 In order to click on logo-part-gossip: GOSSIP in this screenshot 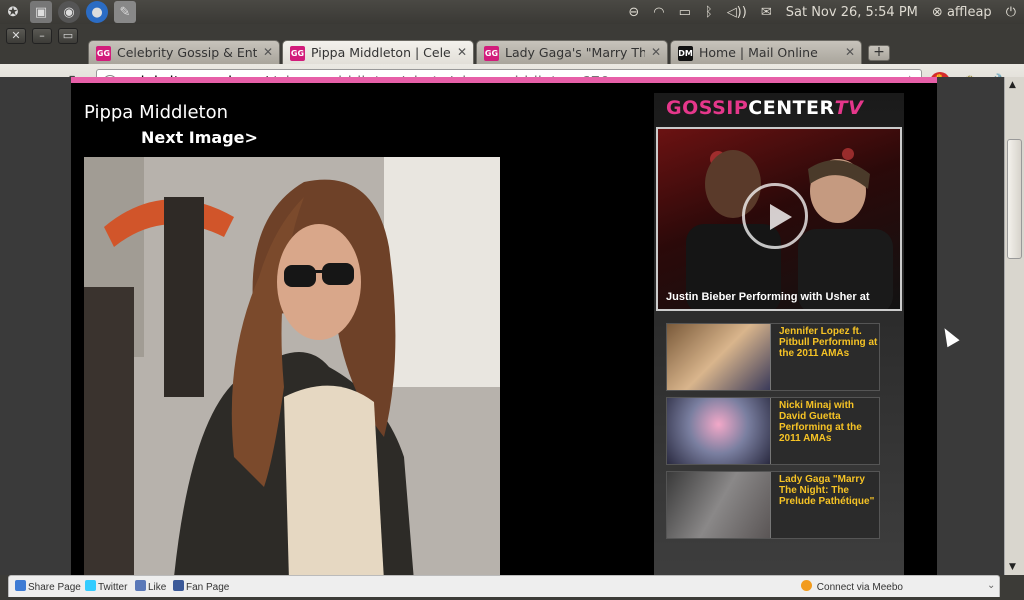, I will do `click(707, 108)`.